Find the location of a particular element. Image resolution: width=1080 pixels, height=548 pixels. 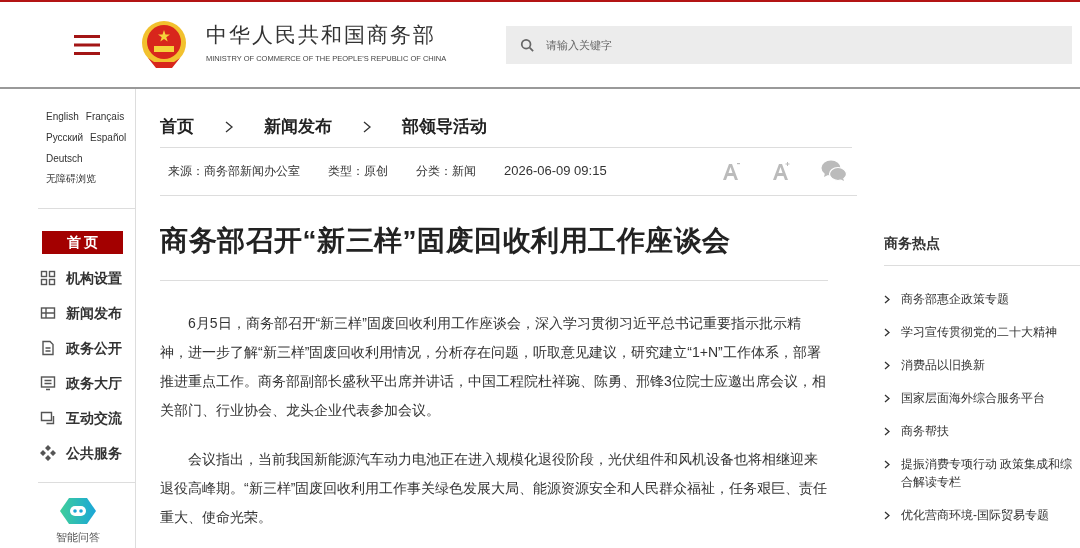

wechat-icon is located at coordinates (834, 171).